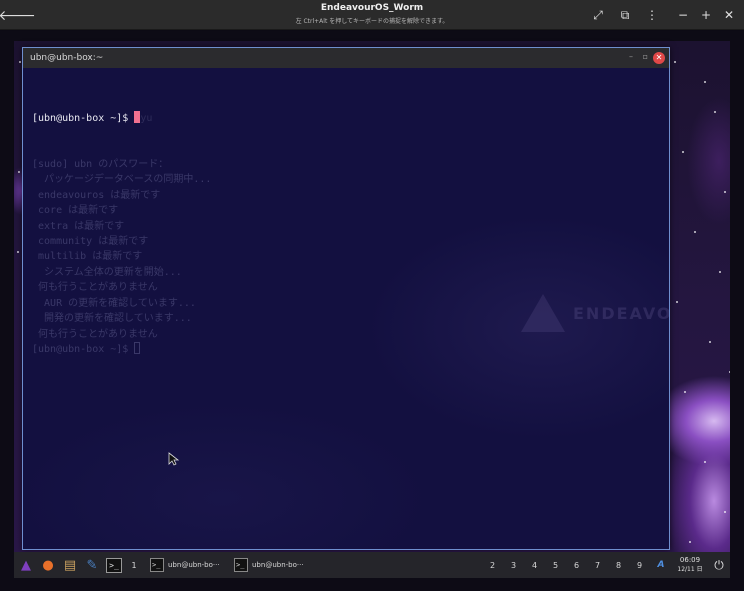 This screenshot has width=744, height=591. What do you see at coordinates (645, 56) in the screenshot?
I see `terminal-restore-icon: ▫` at bounding box center [645, 56].